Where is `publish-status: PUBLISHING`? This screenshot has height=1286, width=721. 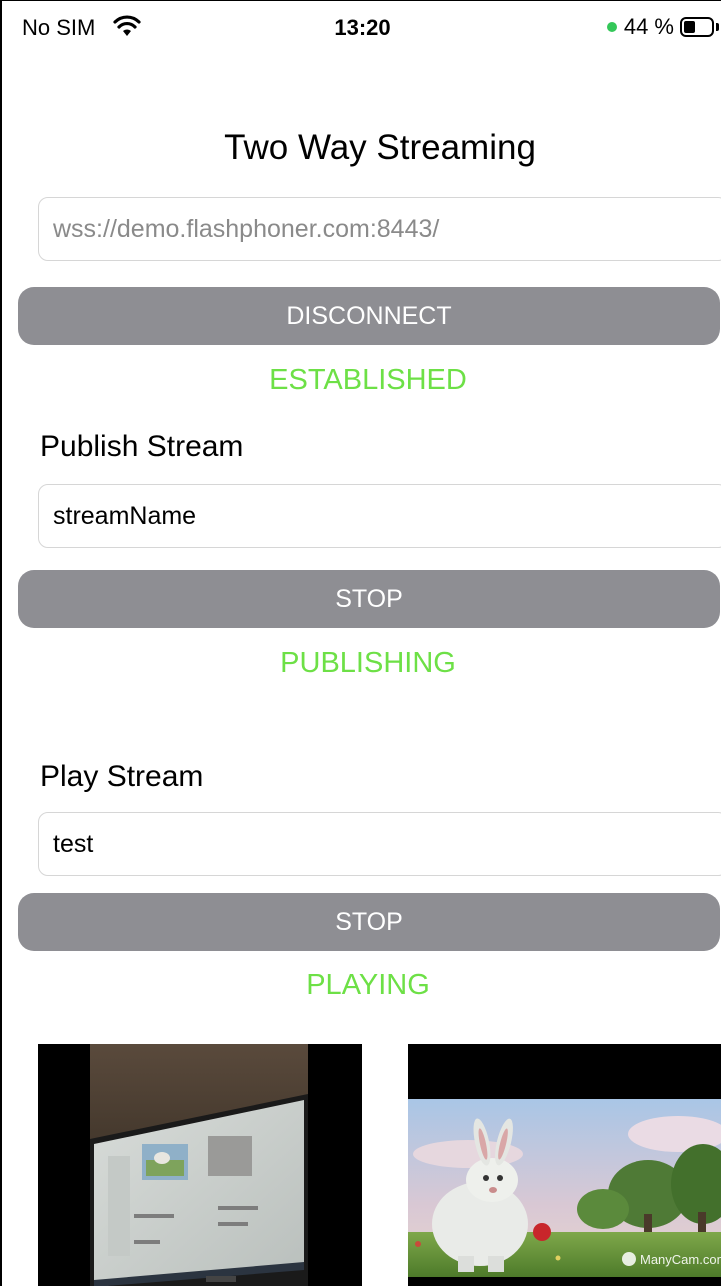 publish-status: PUBLISHING is located at coordinates (368, 663).